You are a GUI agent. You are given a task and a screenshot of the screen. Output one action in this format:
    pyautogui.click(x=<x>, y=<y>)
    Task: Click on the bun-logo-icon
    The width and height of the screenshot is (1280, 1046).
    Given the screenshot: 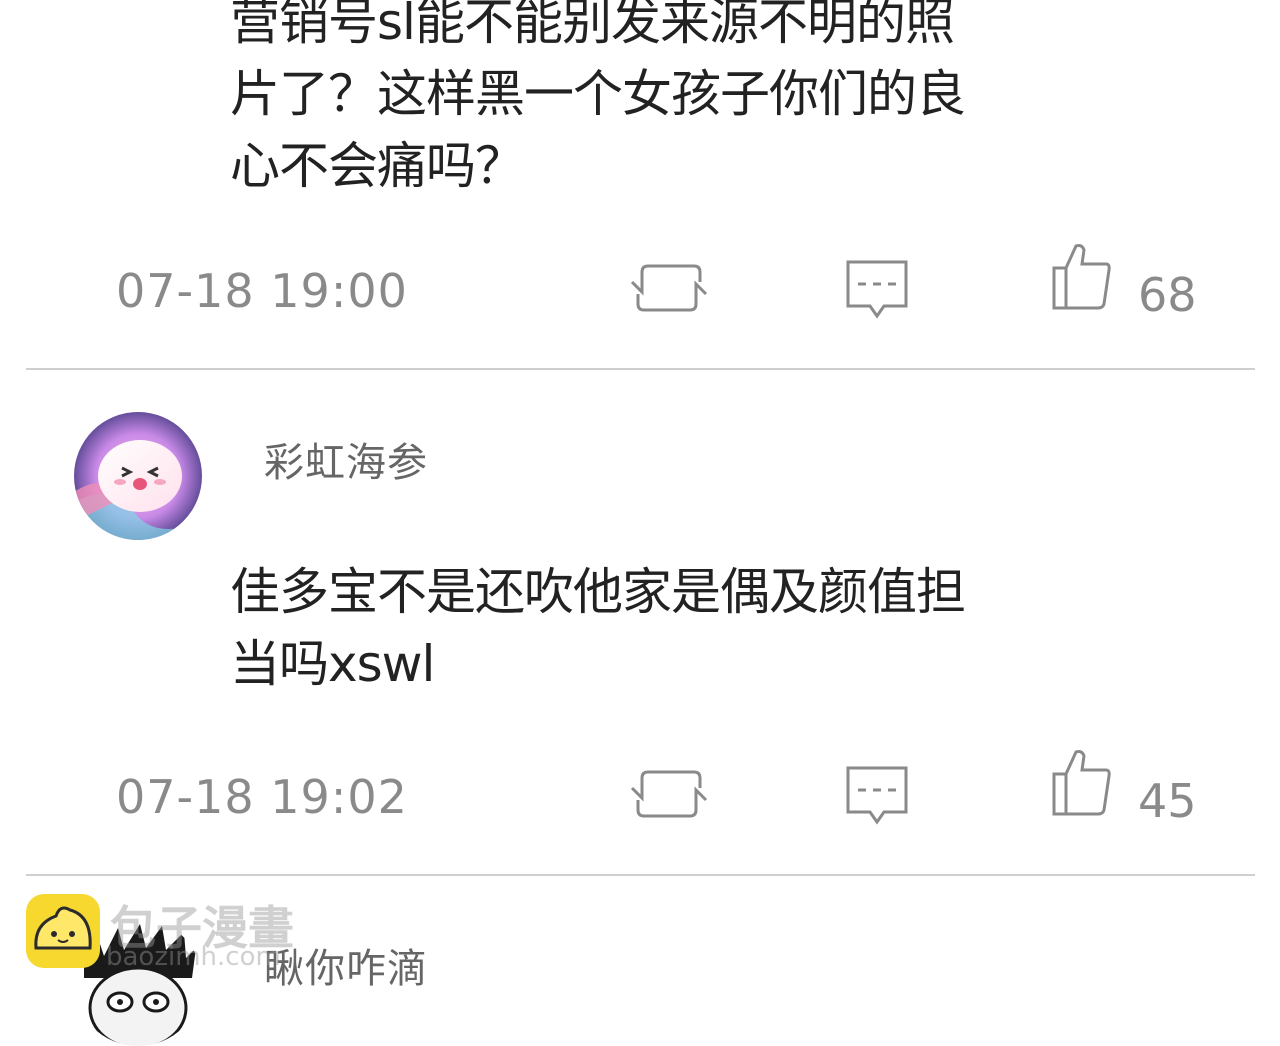 What is the action you would take?
    pyautogui.click(x=63, y=931)
    